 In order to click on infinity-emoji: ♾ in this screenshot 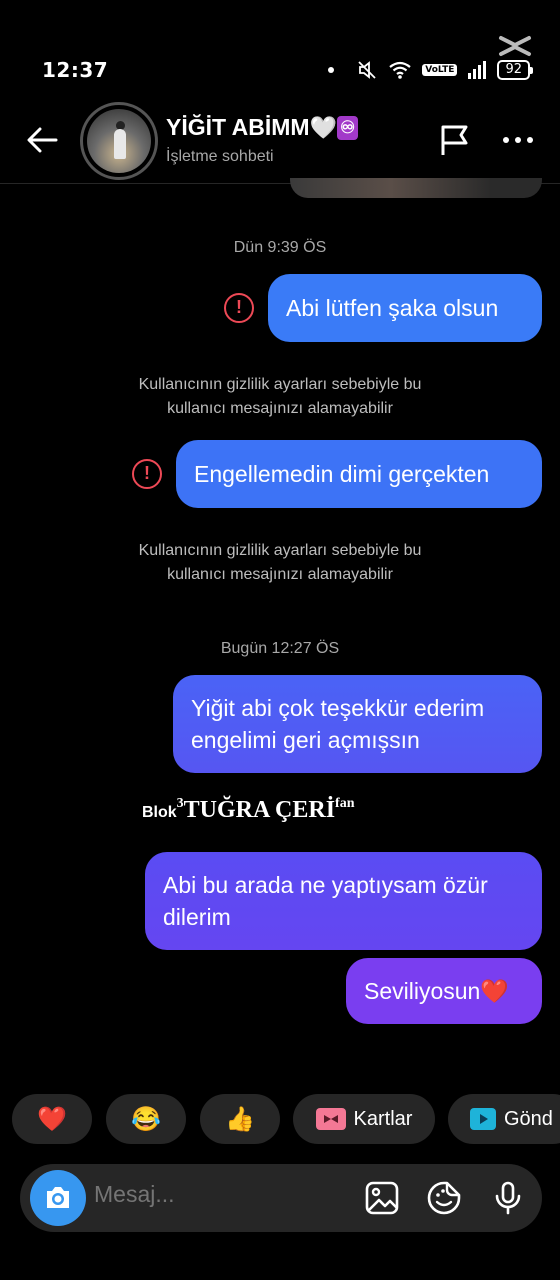, I will do `click(347, 128)`.